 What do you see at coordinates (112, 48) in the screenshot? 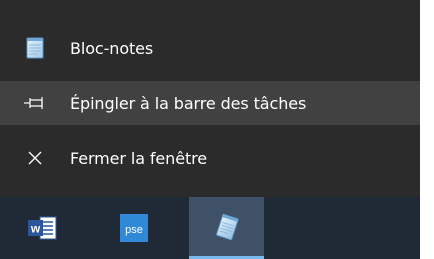
I see `app-name-label: Bloc-notes` at bounding box center [112, 48].